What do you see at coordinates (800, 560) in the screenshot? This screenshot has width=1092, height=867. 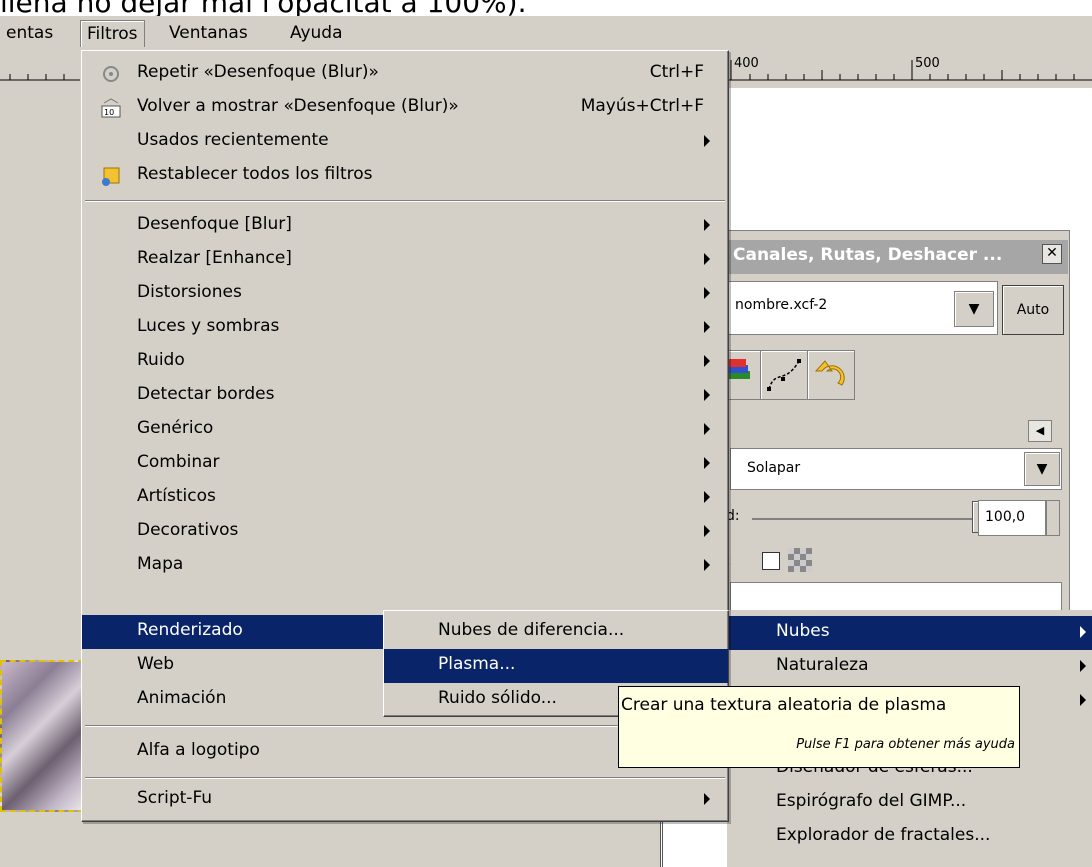 I see `alpha-lock-icon` at bounding box center [800, 560].